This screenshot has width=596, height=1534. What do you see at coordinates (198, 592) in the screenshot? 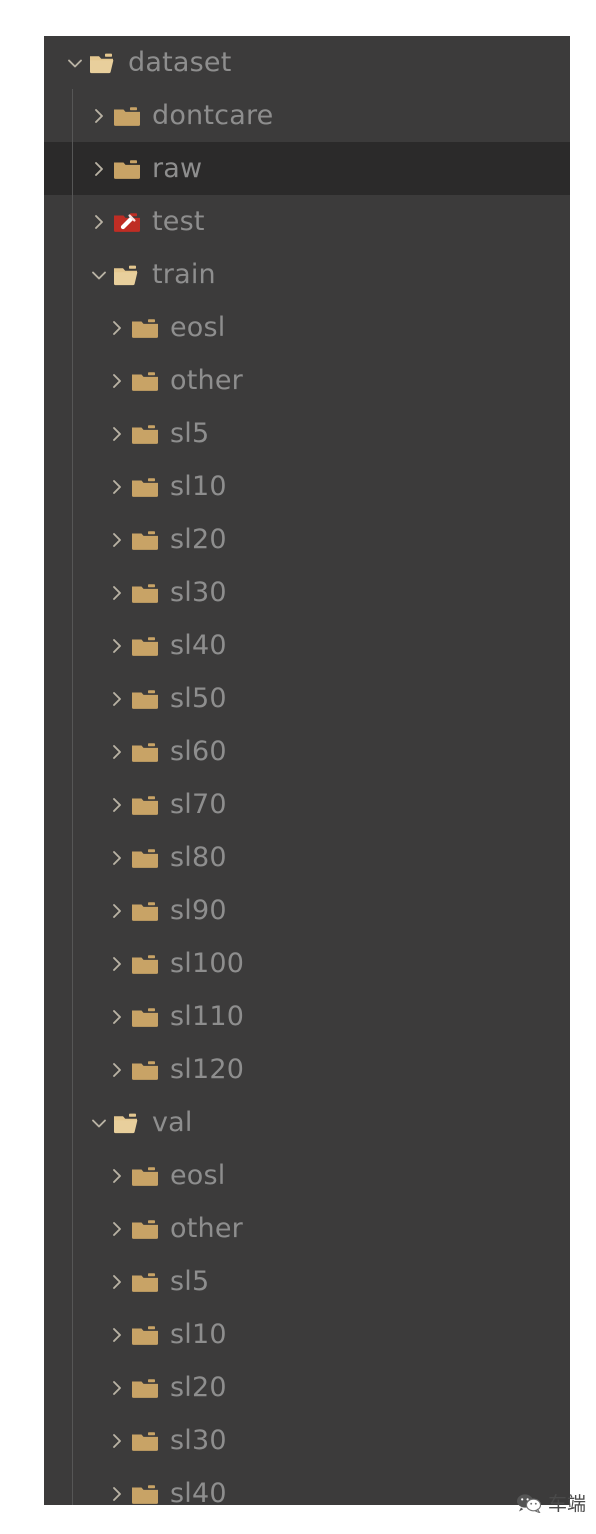
I see `tree-item-label: sl30` at bounding box center [198, 592].